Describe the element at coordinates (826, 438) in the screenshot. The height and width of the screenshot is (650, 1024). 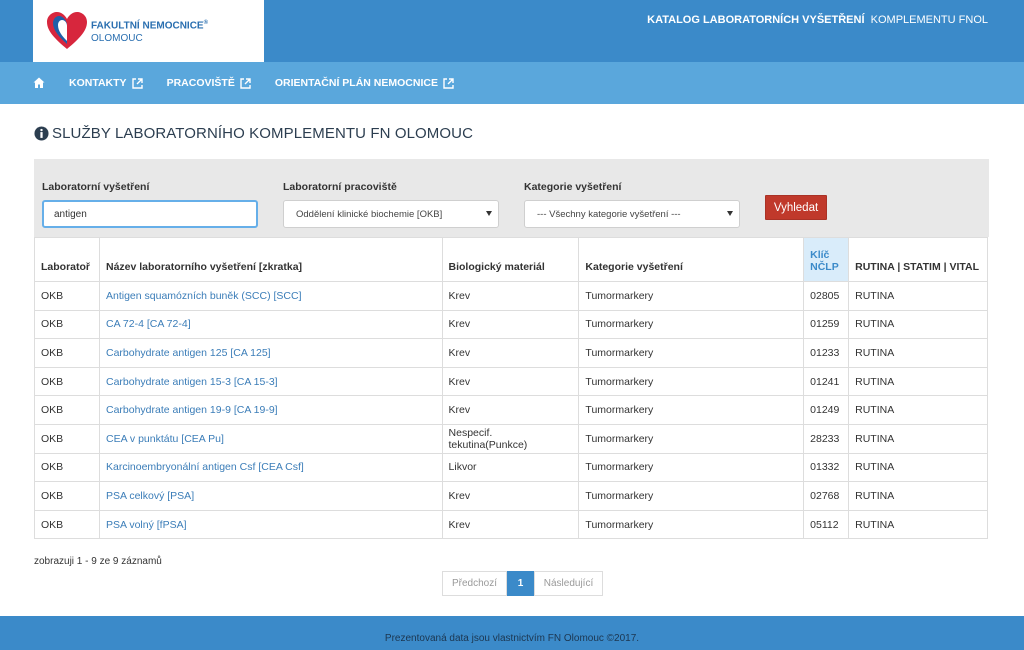
I see `cell-key: 28233` at that location.